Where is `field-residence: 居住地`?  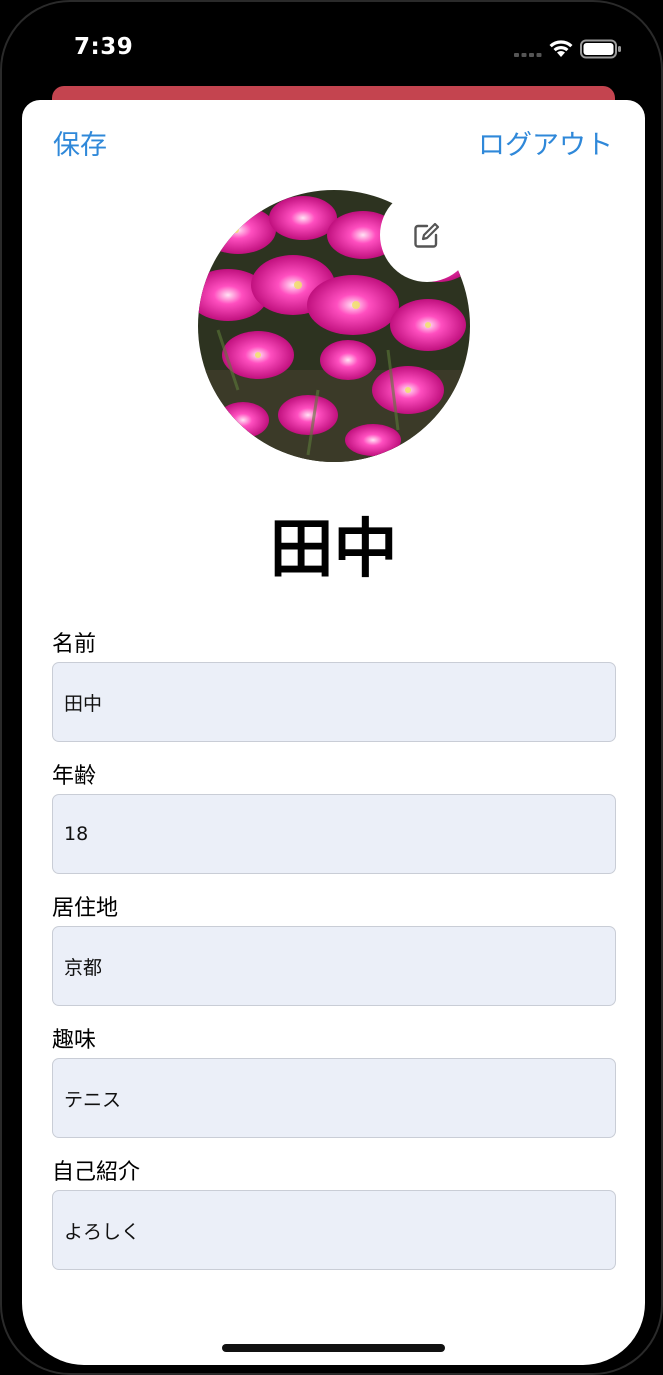
field-residence: 居住地 is located at coordinates (334, 950).